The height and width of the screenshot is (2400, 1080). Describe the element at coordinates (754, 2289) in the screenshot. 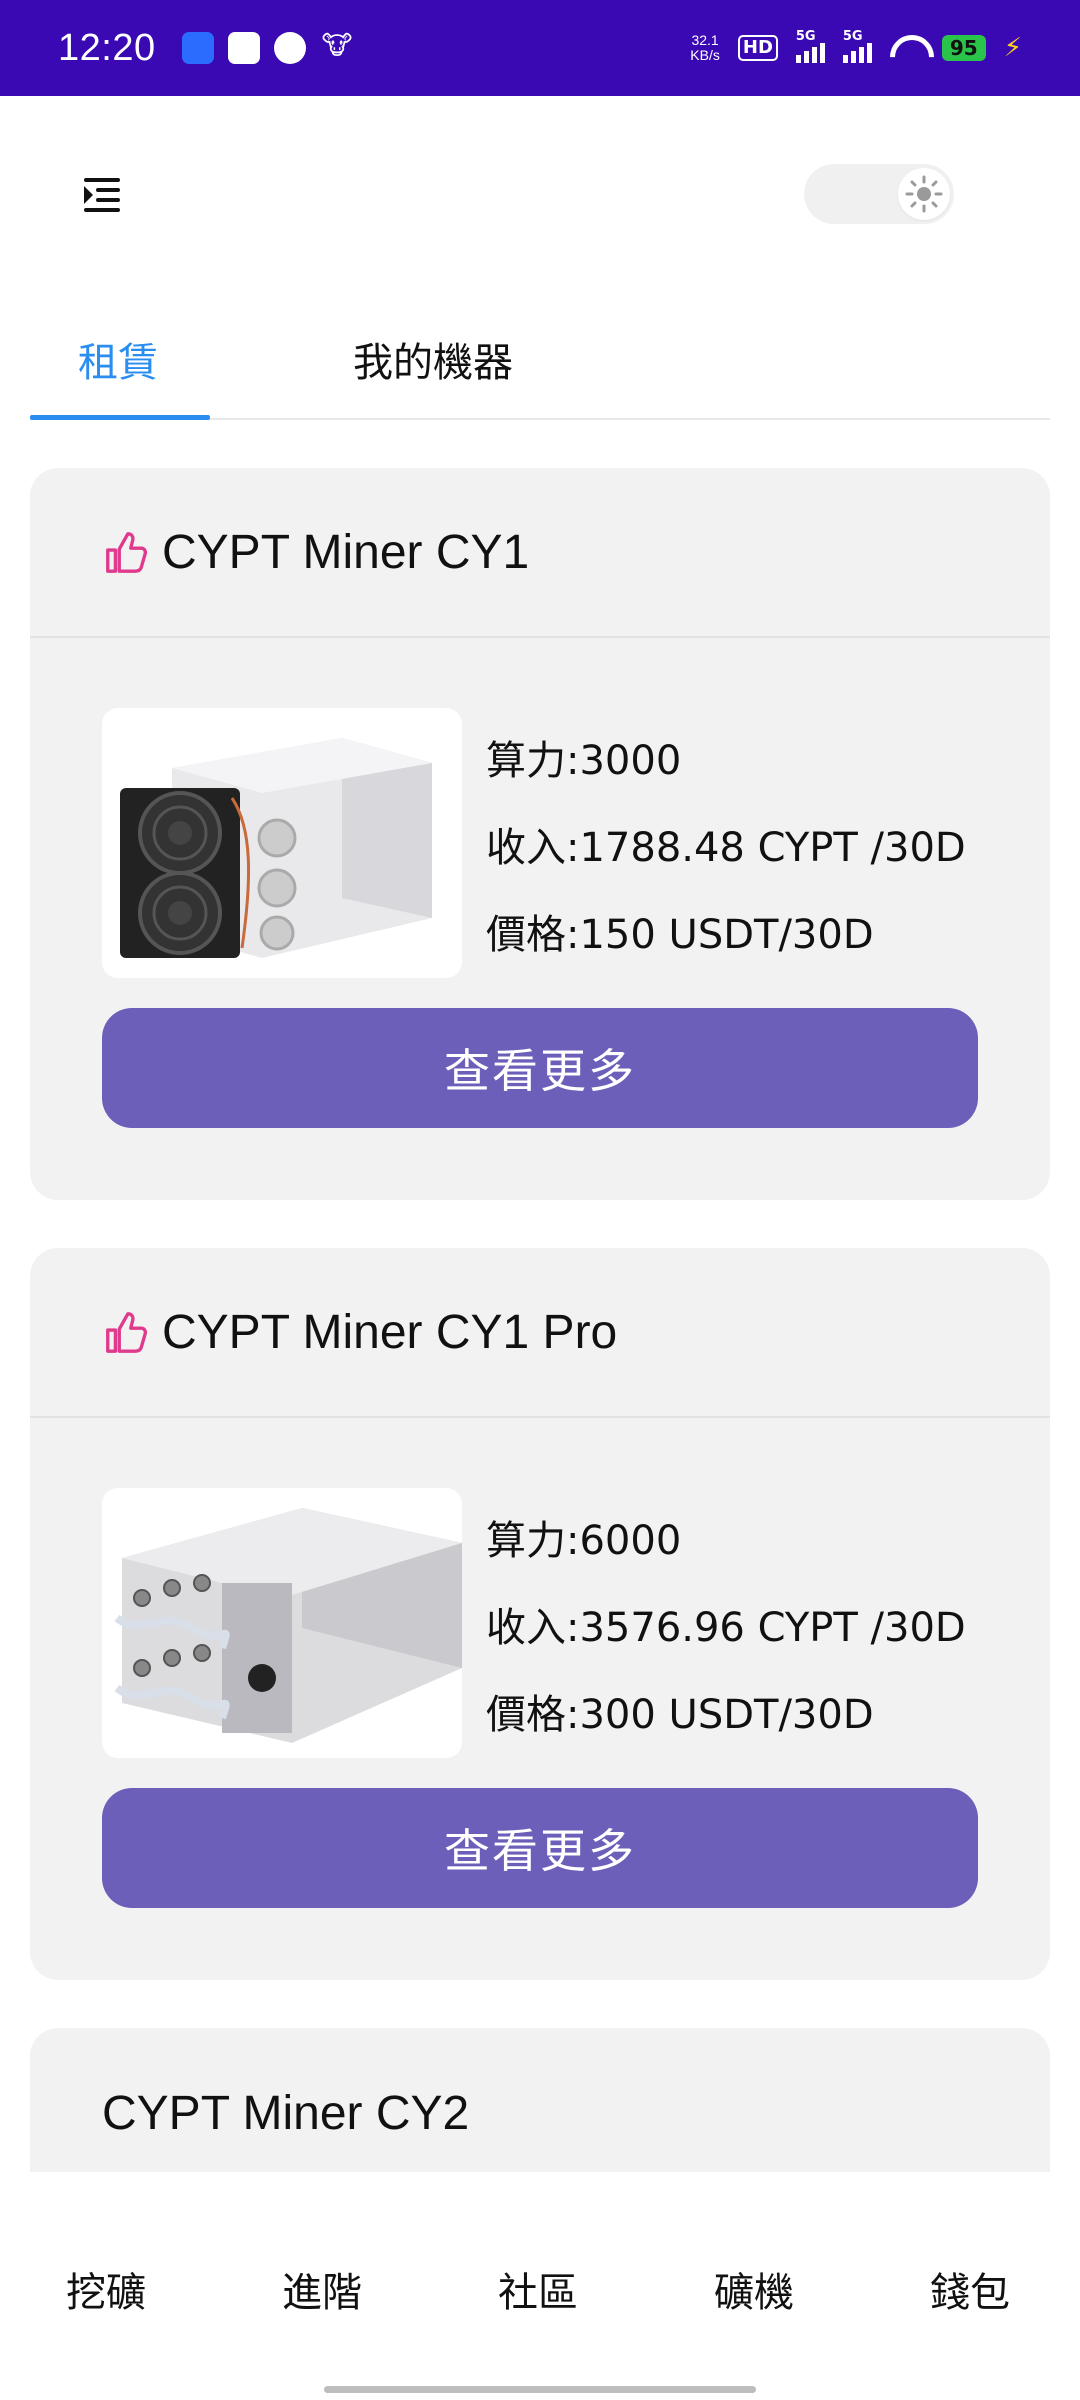

I see `nav-miners: 礦機` at that location.